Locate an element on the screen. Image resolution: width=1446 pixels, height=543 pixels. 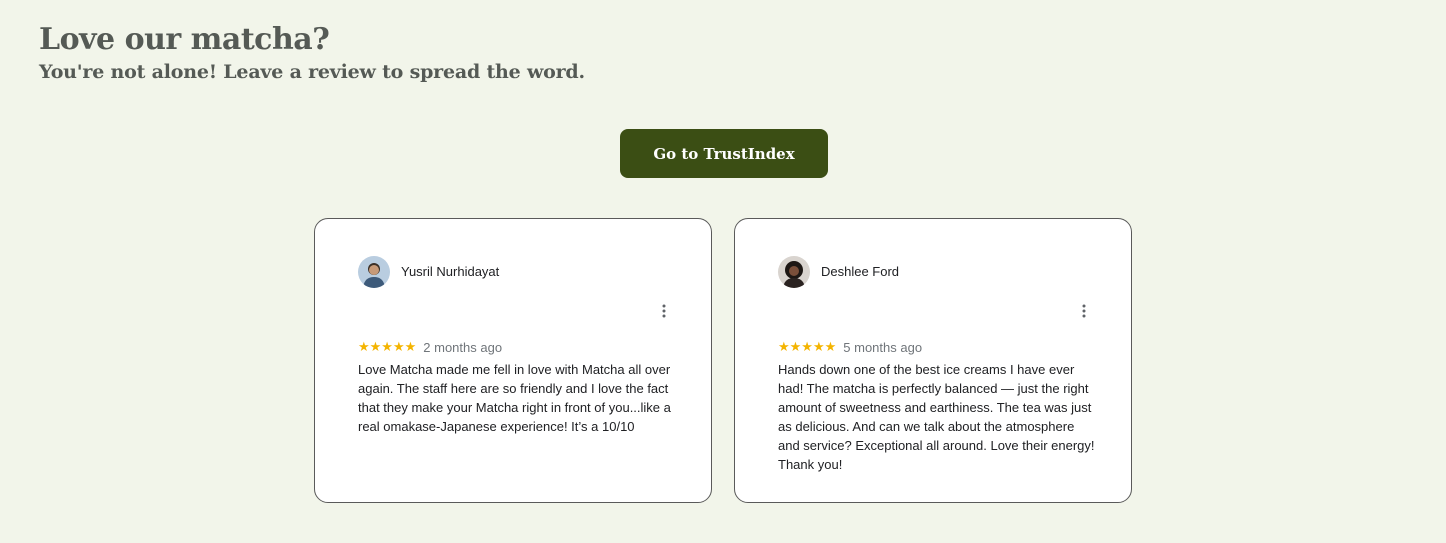
review-time: 2 months ago is located at coordinates (463, 347).